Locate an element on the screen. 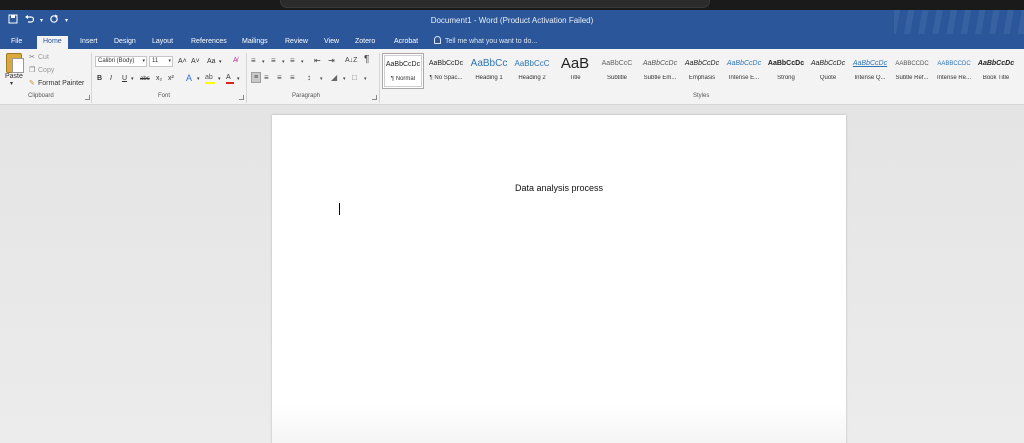 This screenshot has height=443, width=1024. tab-layout: Layout is located at coordinates (162, 42).